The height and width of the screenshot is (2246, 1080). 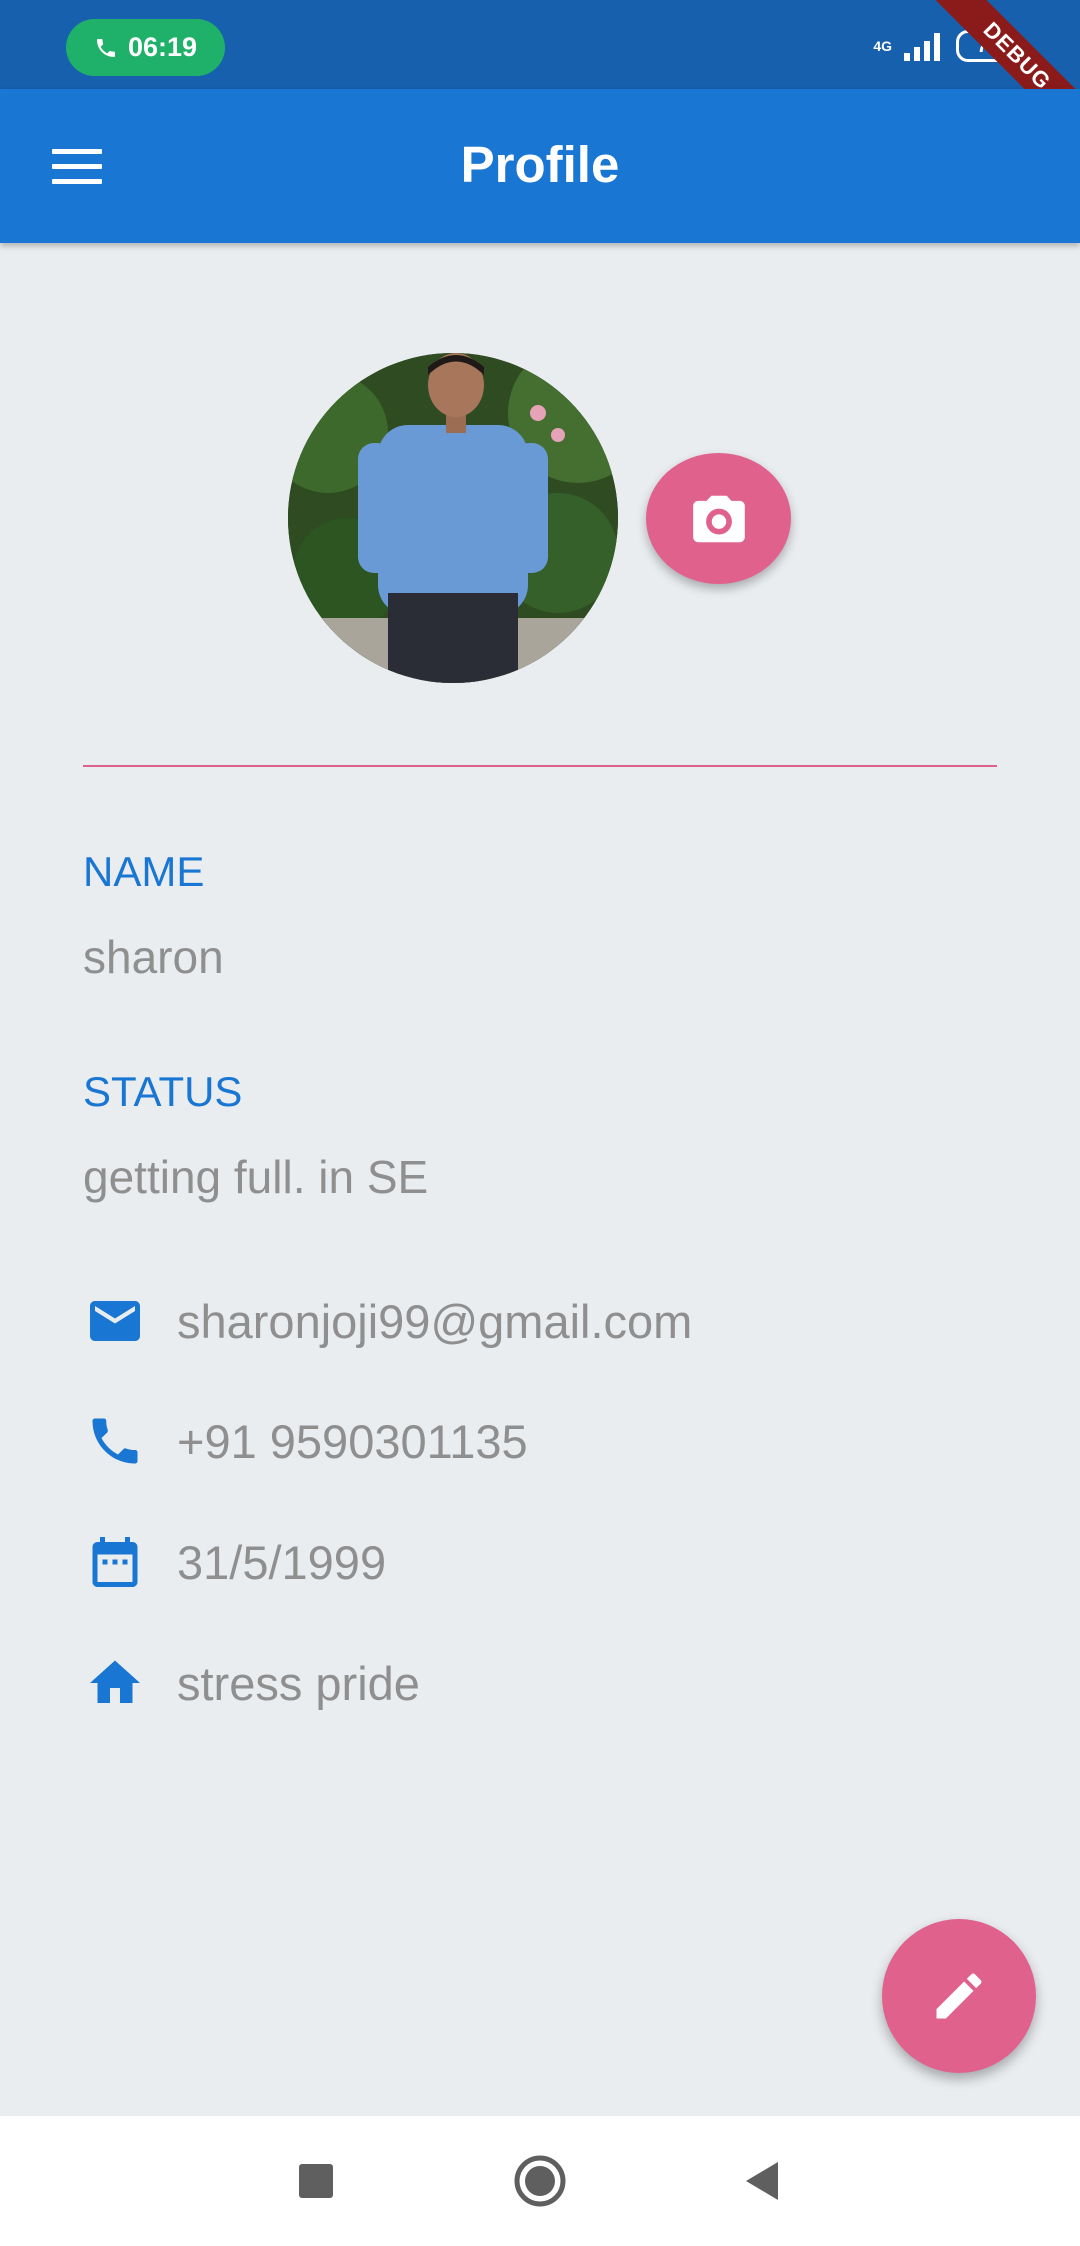 I want to click on status-label: STATUS, so click(x=163, y=1091).